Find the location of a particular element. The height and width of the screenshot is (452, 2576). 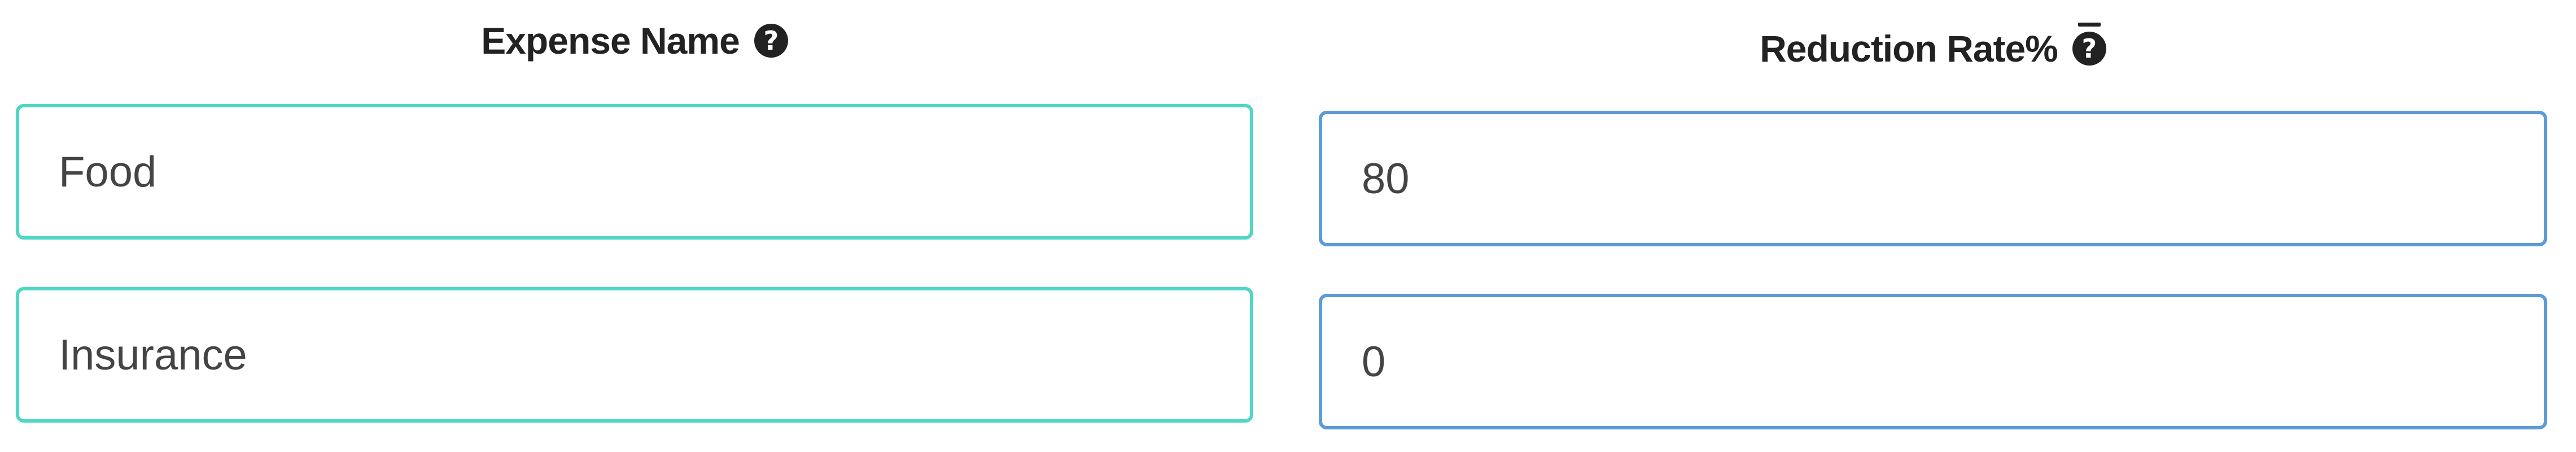

expense-name-field-food: Food is located at coordinates (634, 172).